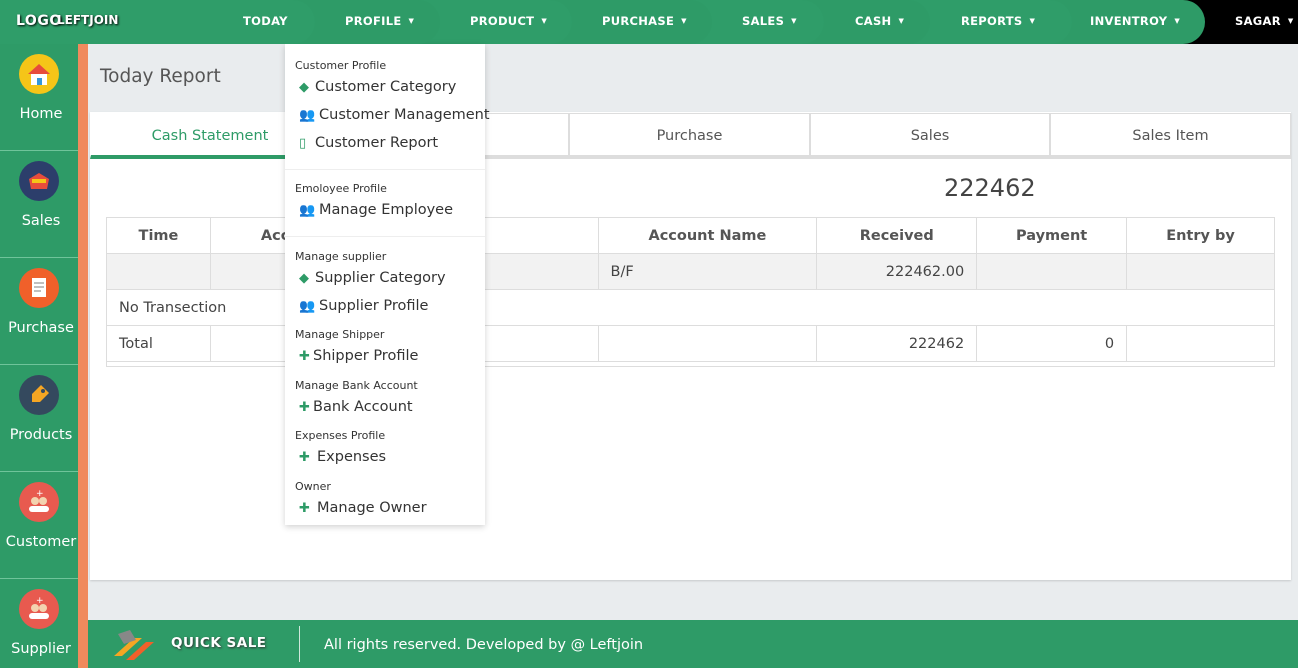 The height and width of the screenshot is (668, 1298). I want to click on total-payment: 0, so click(1052, 343).